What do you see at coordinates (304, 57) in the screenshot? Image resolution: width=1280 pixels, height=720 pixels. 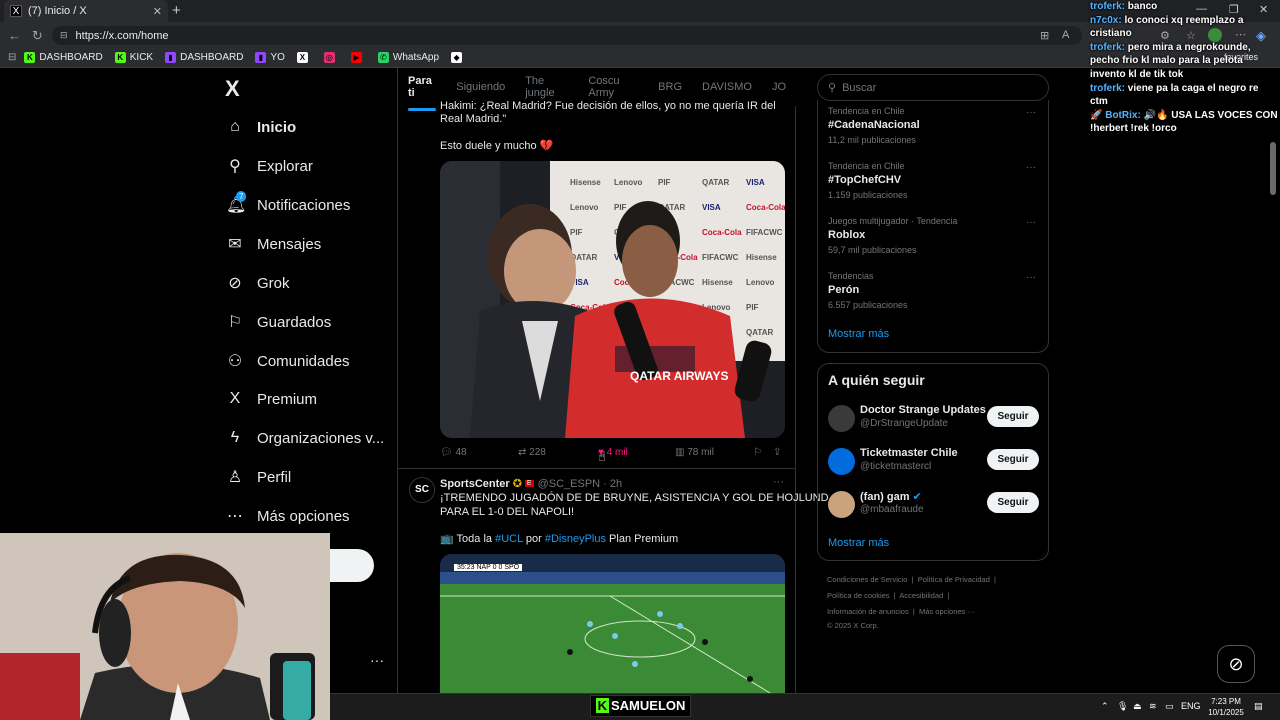 I see `bookmark-item: X` at bounding box center [304, 57].